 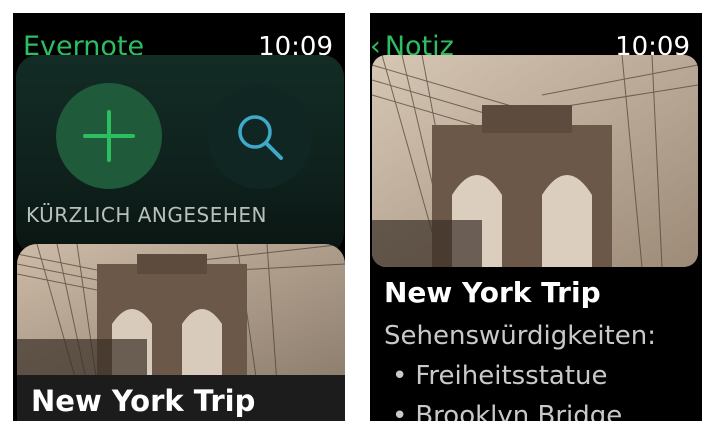 What do you see at coordinates (511, 376) in the screenshot?
I see `list-item-label: Freiheitsstatue` at bounding box center [511, 376].